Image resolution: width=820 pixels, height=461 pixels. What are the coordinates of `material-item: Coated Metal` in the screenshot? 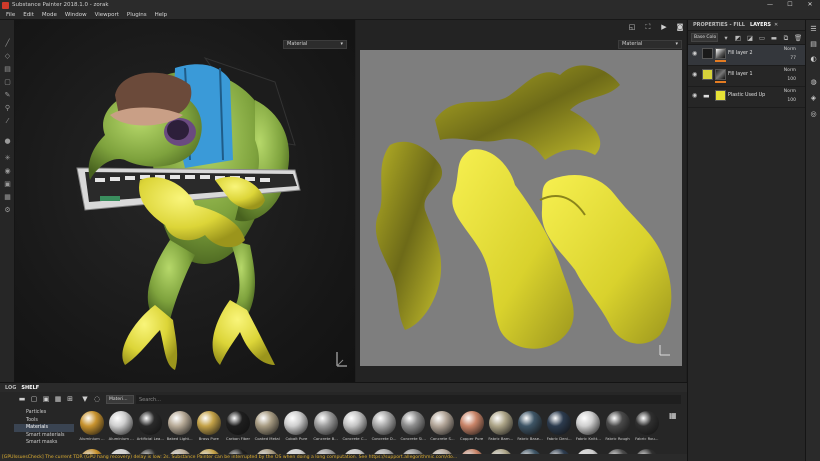 It's located at (267, 426).